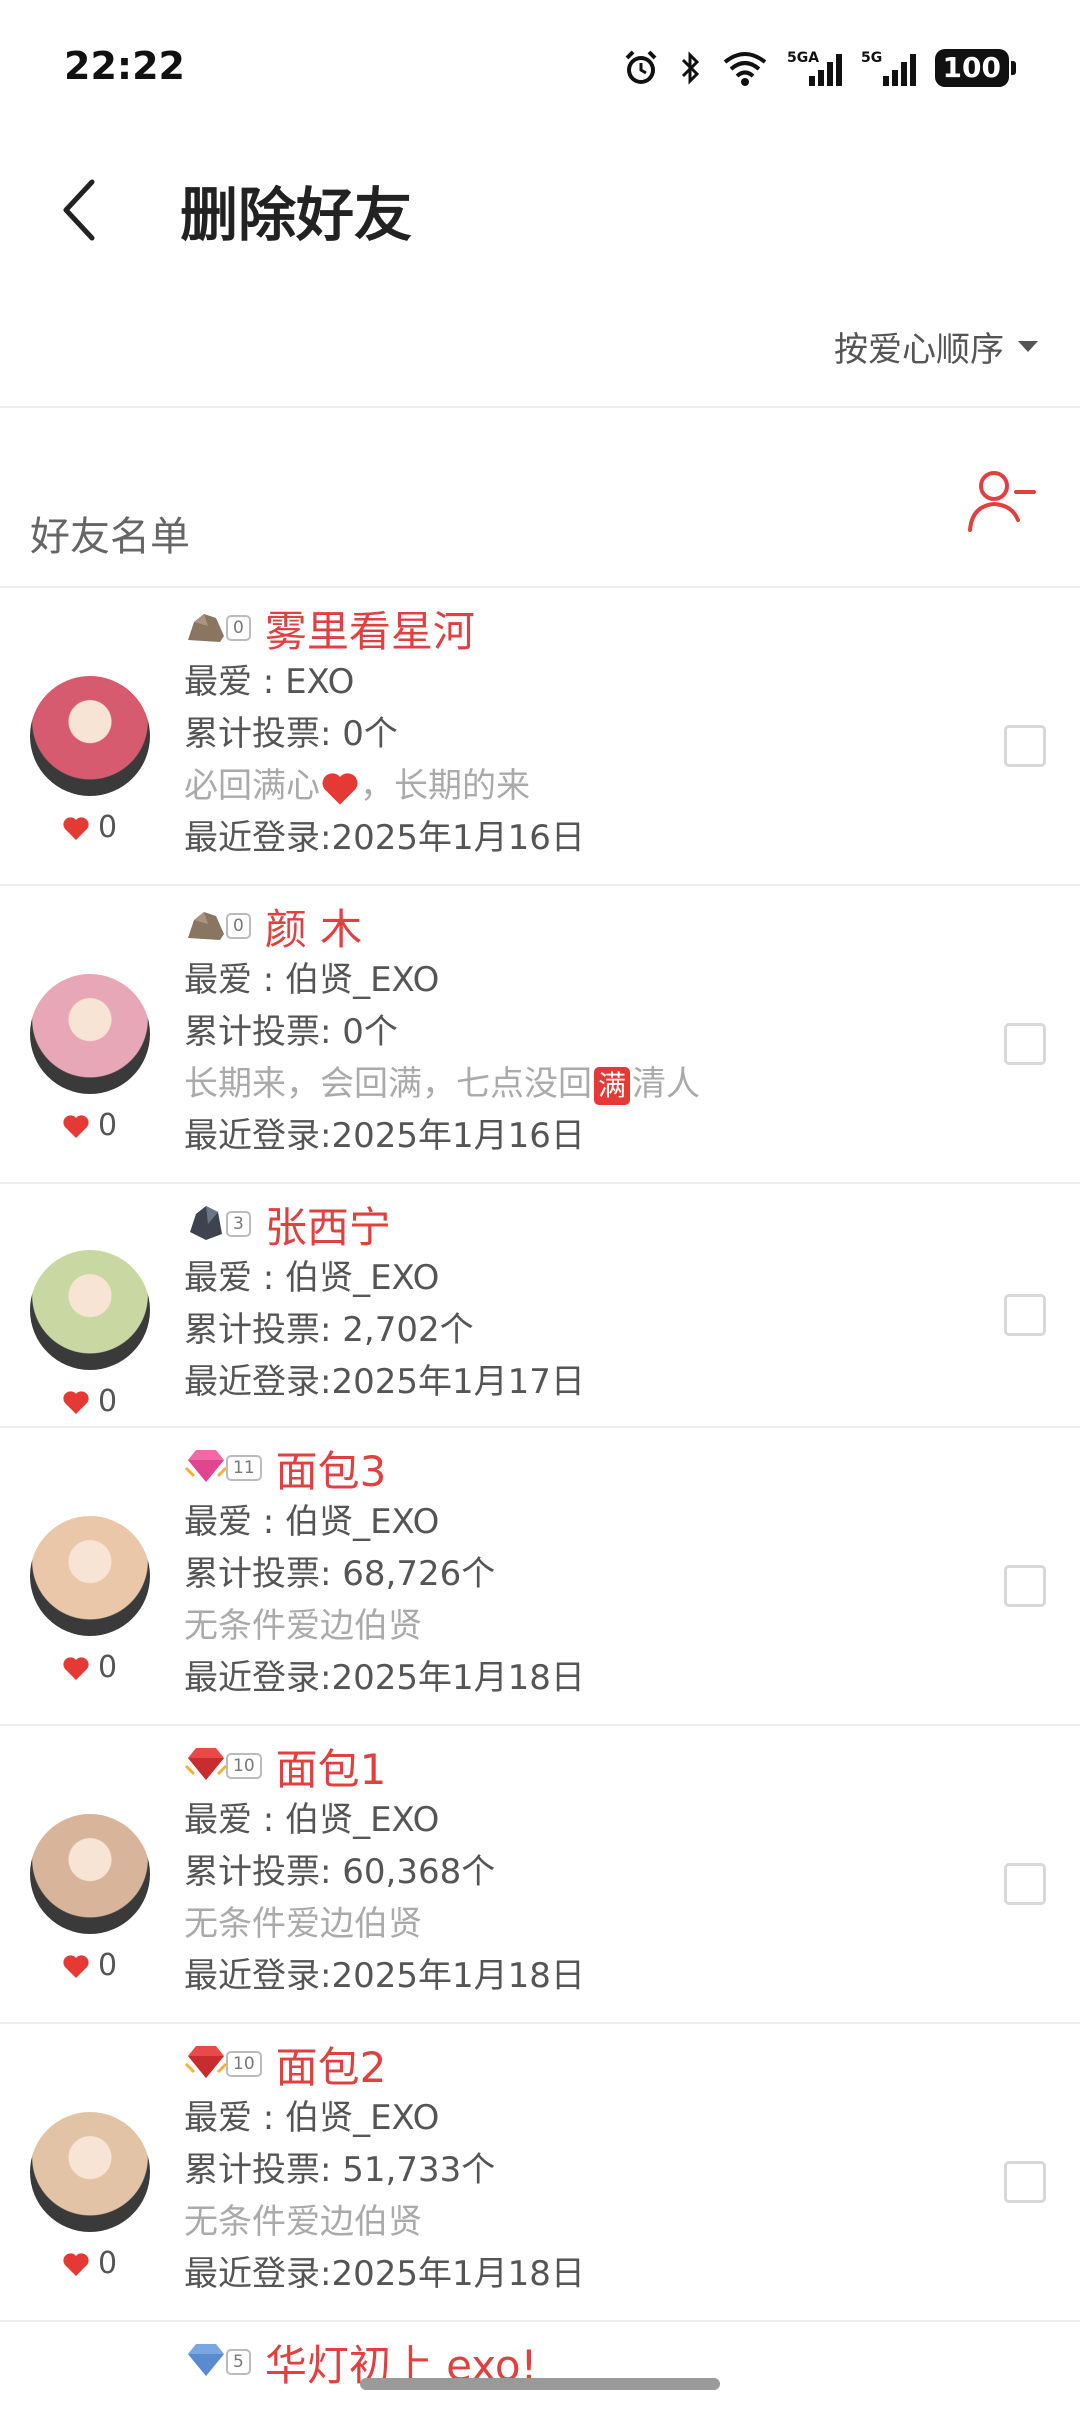  What do you see at coordinates (340, 1574) in the screenshot?
I see `votes-line: 累计投票: 68,726个` at bounding box center [340, 1574].